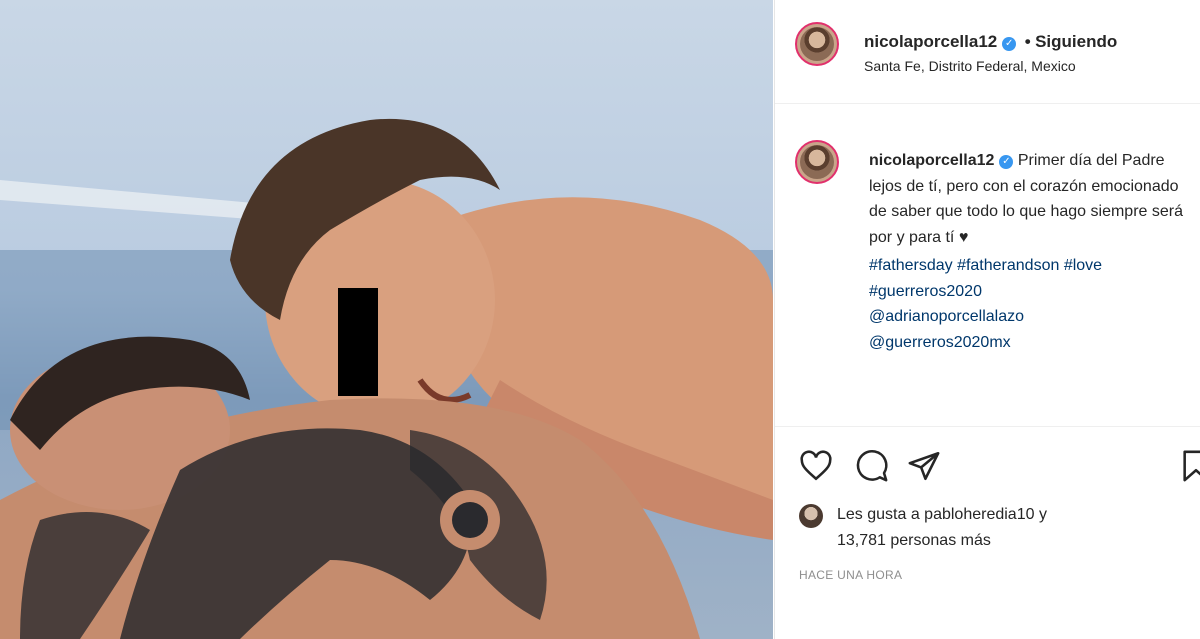  I want to click on liker-avatar, so click(811, 516).